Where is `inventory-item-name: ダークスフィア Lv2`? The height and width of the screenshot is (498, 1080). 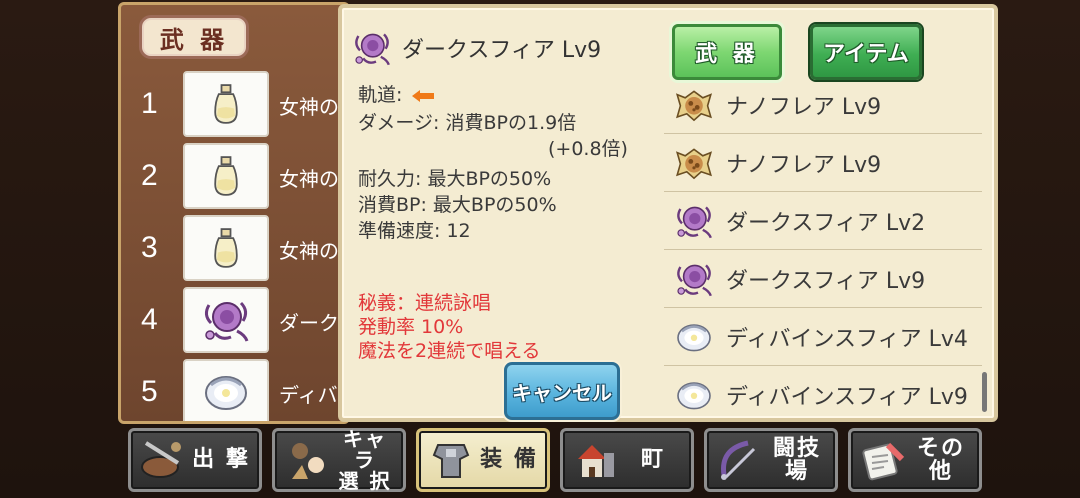 inventory-item-name: ダークスフィア Lv2 is located at coordinates (826, 223).